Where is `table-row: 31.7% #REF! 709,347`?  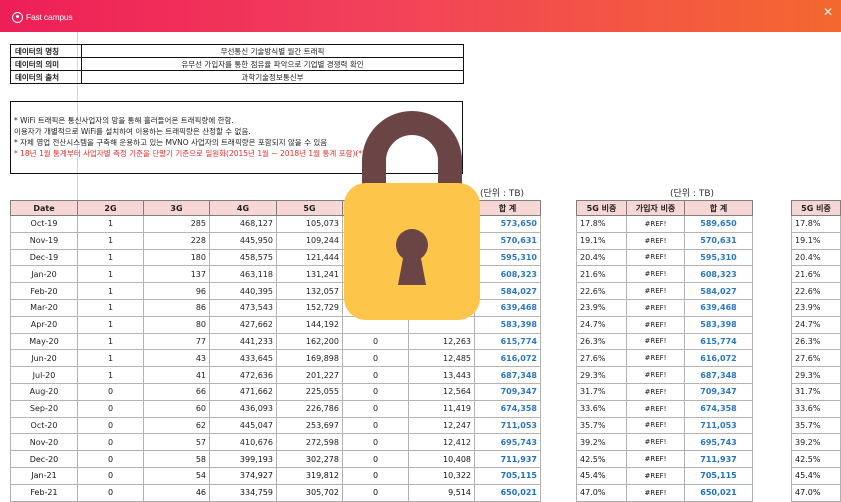
table-row: 31.7% #REF! 709,347 is located at coordinates (664, 391).